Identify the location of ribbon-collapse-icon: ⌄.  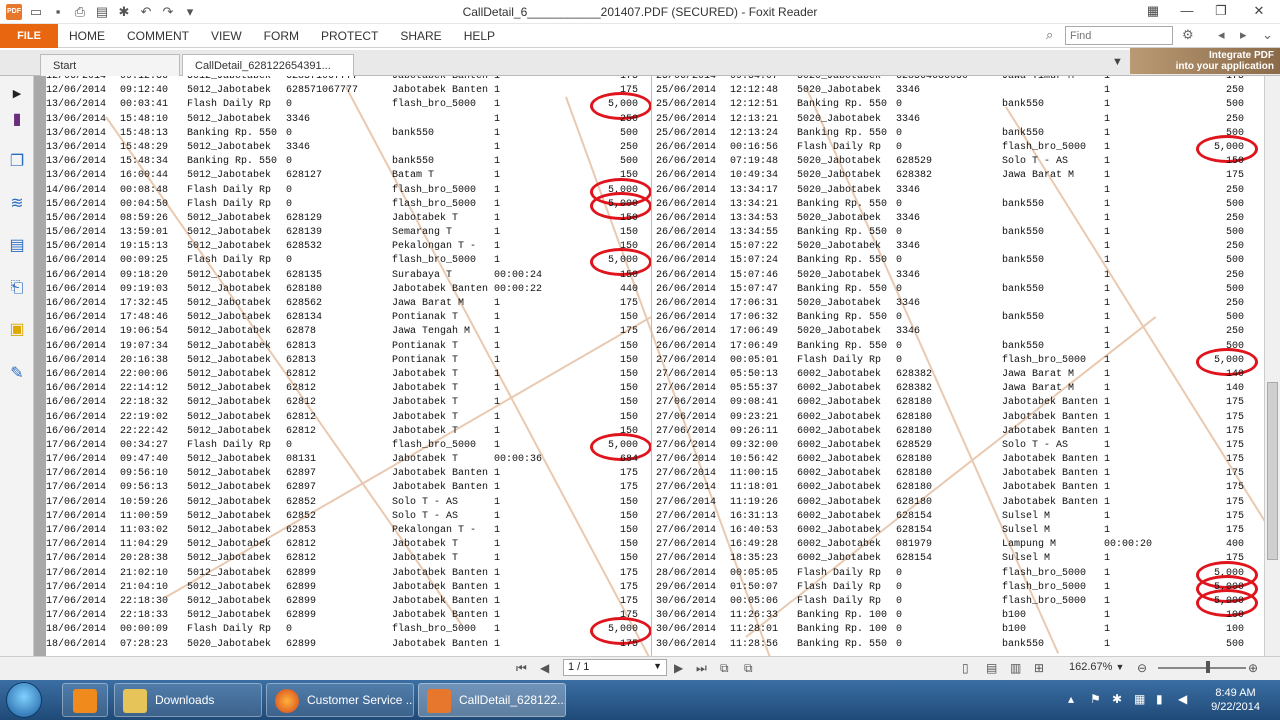
(1267, 35).